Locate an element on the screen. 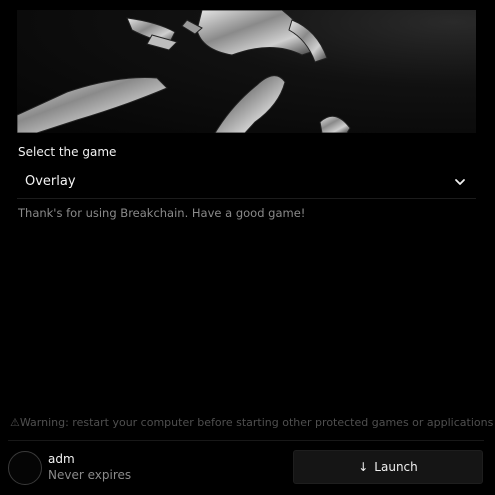  chevron-down-icon is located at coordinates (460, 182).